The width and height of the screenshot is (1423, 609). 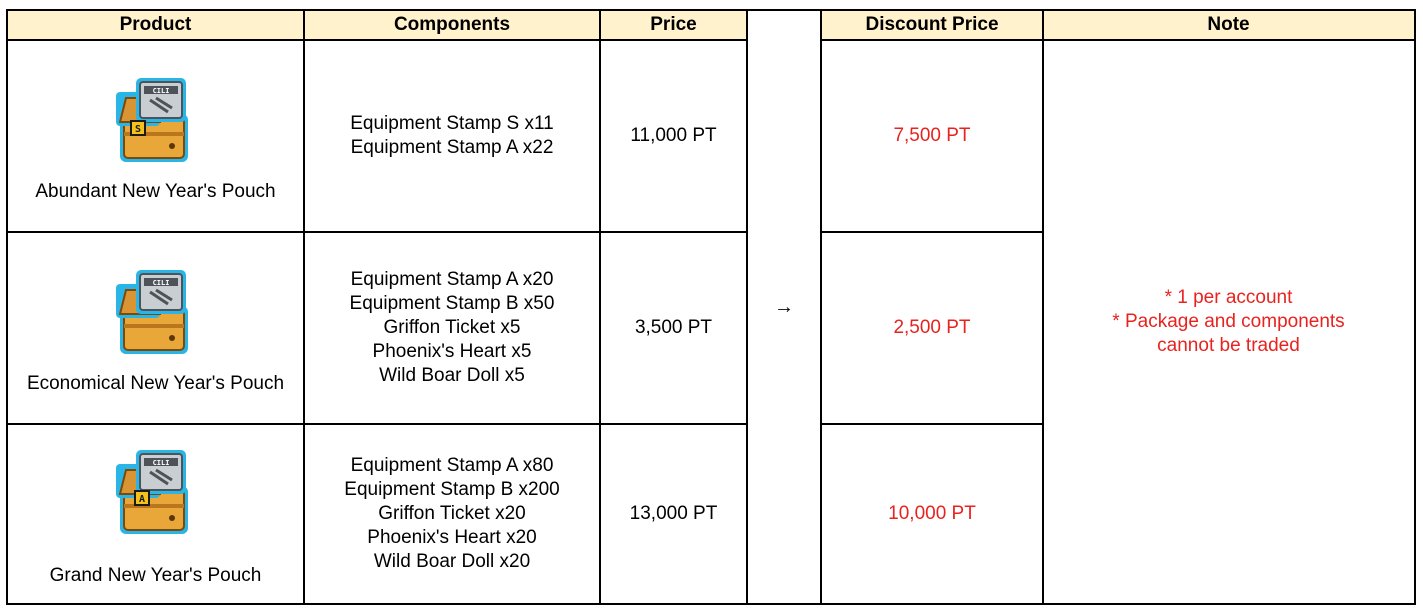 I want to click on discount-cell: 2,500 PT, so click(x=932, y=328).